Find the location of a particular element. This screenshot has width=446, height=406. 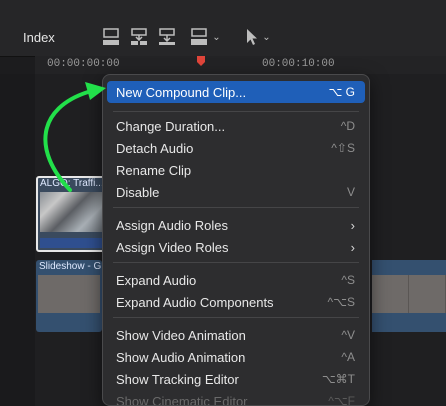

menu-item-shortcut: ^V is located at coordinates (348, 335).